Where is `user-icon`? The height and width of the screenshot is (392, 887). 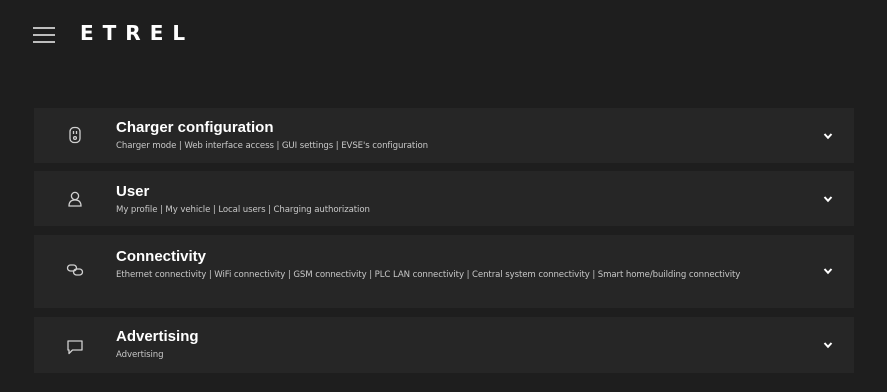 user-icon is located at coordinates (75, 199).